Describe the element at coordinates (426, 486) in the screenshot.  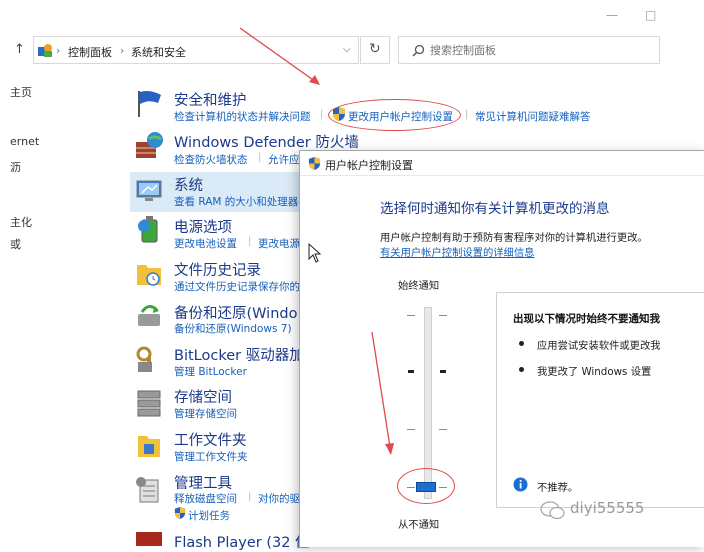
I see `annotation-ellipse-slider` at that location.